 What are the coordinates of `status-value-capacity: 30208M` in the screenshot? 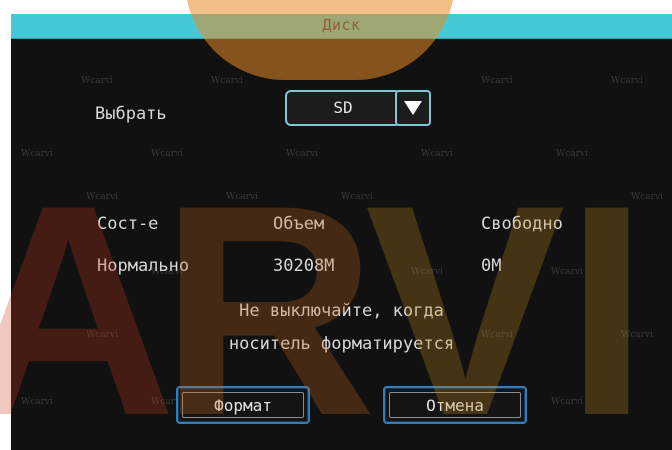 It's located at (304, 266).